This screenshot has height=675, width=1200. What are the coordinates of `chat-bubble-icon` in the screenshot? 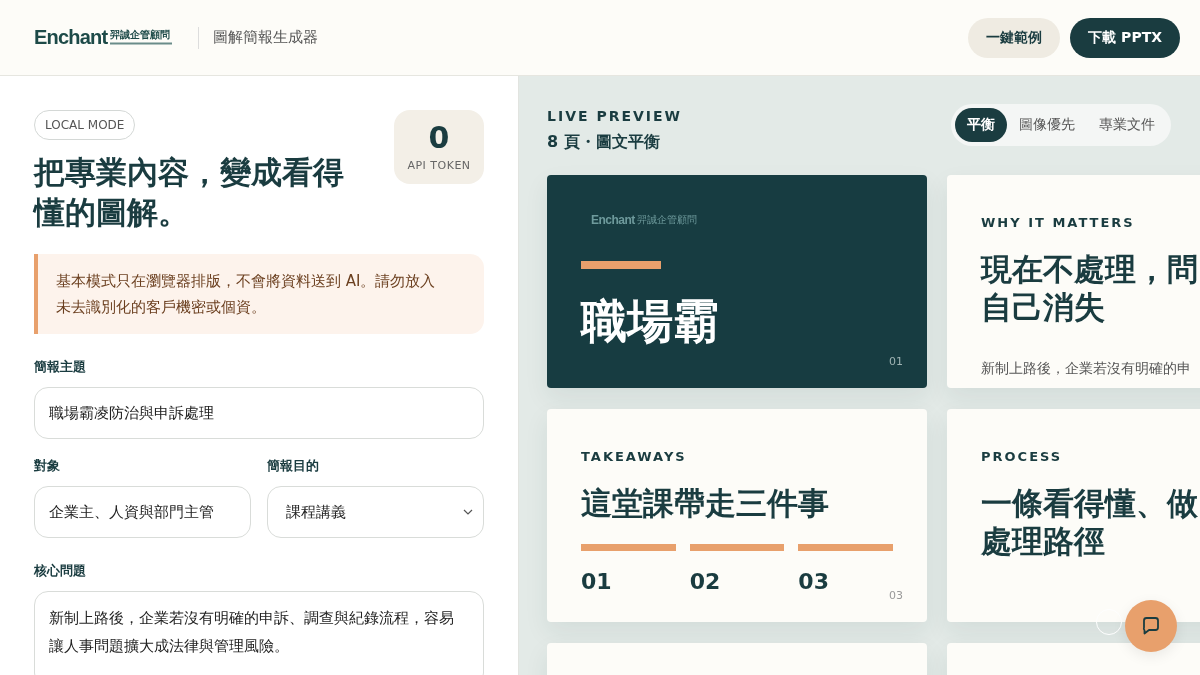 It's located at (1151, 626).